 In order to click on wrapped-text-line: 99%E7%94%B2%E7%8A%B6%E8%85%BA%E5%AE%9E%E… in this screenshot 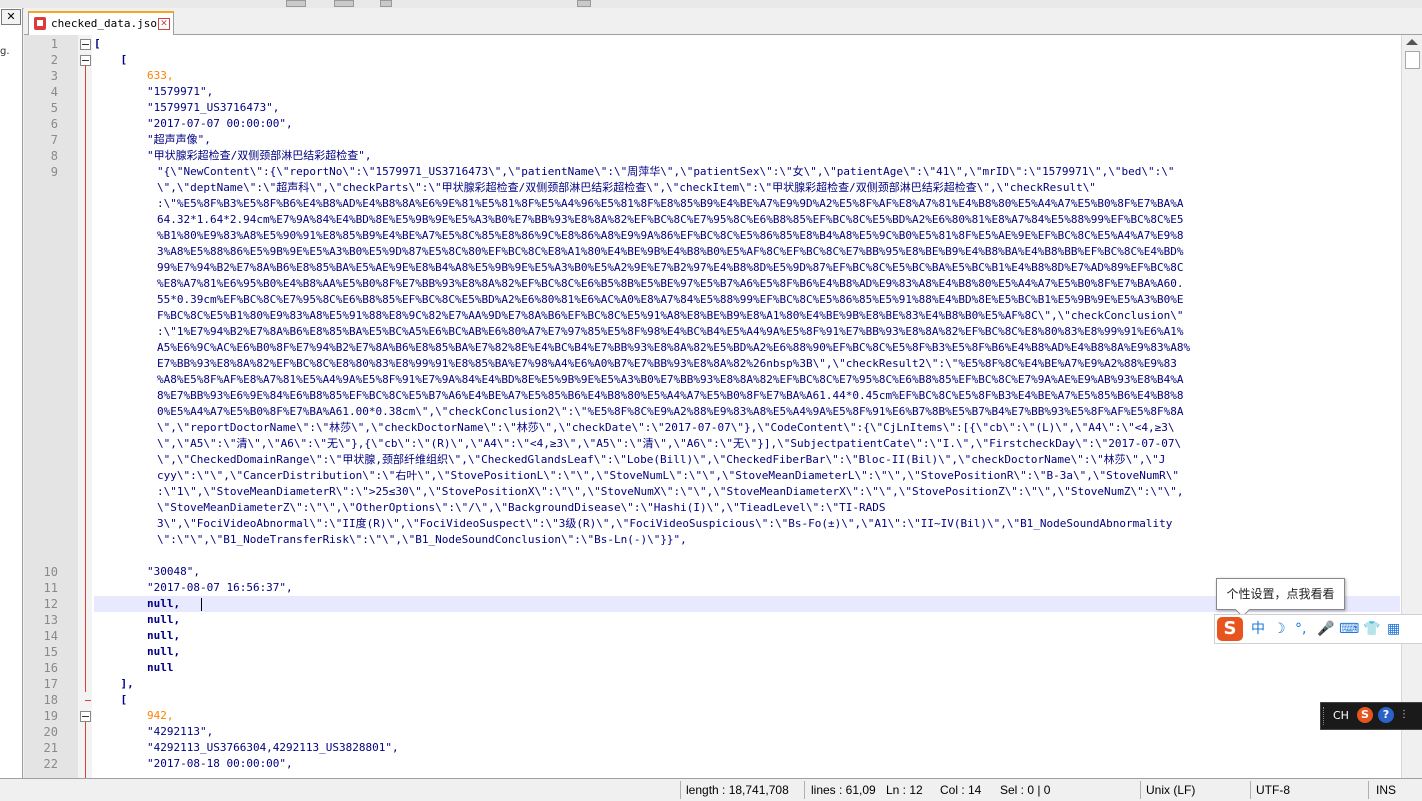, I will do `click(670, 267)`.